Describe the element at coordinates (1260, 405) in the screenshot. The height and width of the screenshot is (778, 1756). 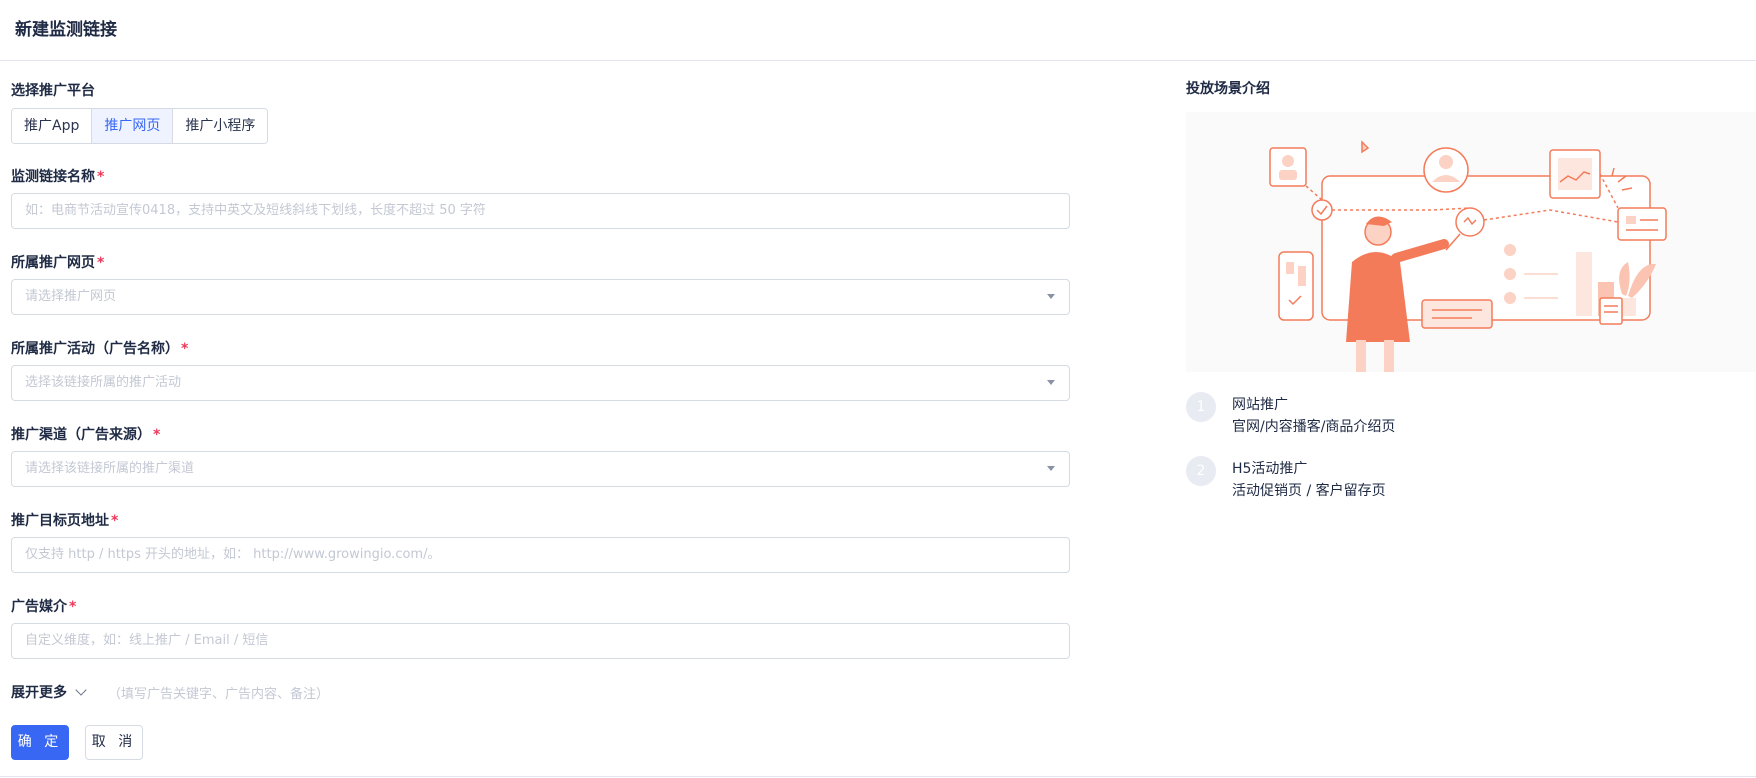
I see `step-title: 网站推广` at that location.